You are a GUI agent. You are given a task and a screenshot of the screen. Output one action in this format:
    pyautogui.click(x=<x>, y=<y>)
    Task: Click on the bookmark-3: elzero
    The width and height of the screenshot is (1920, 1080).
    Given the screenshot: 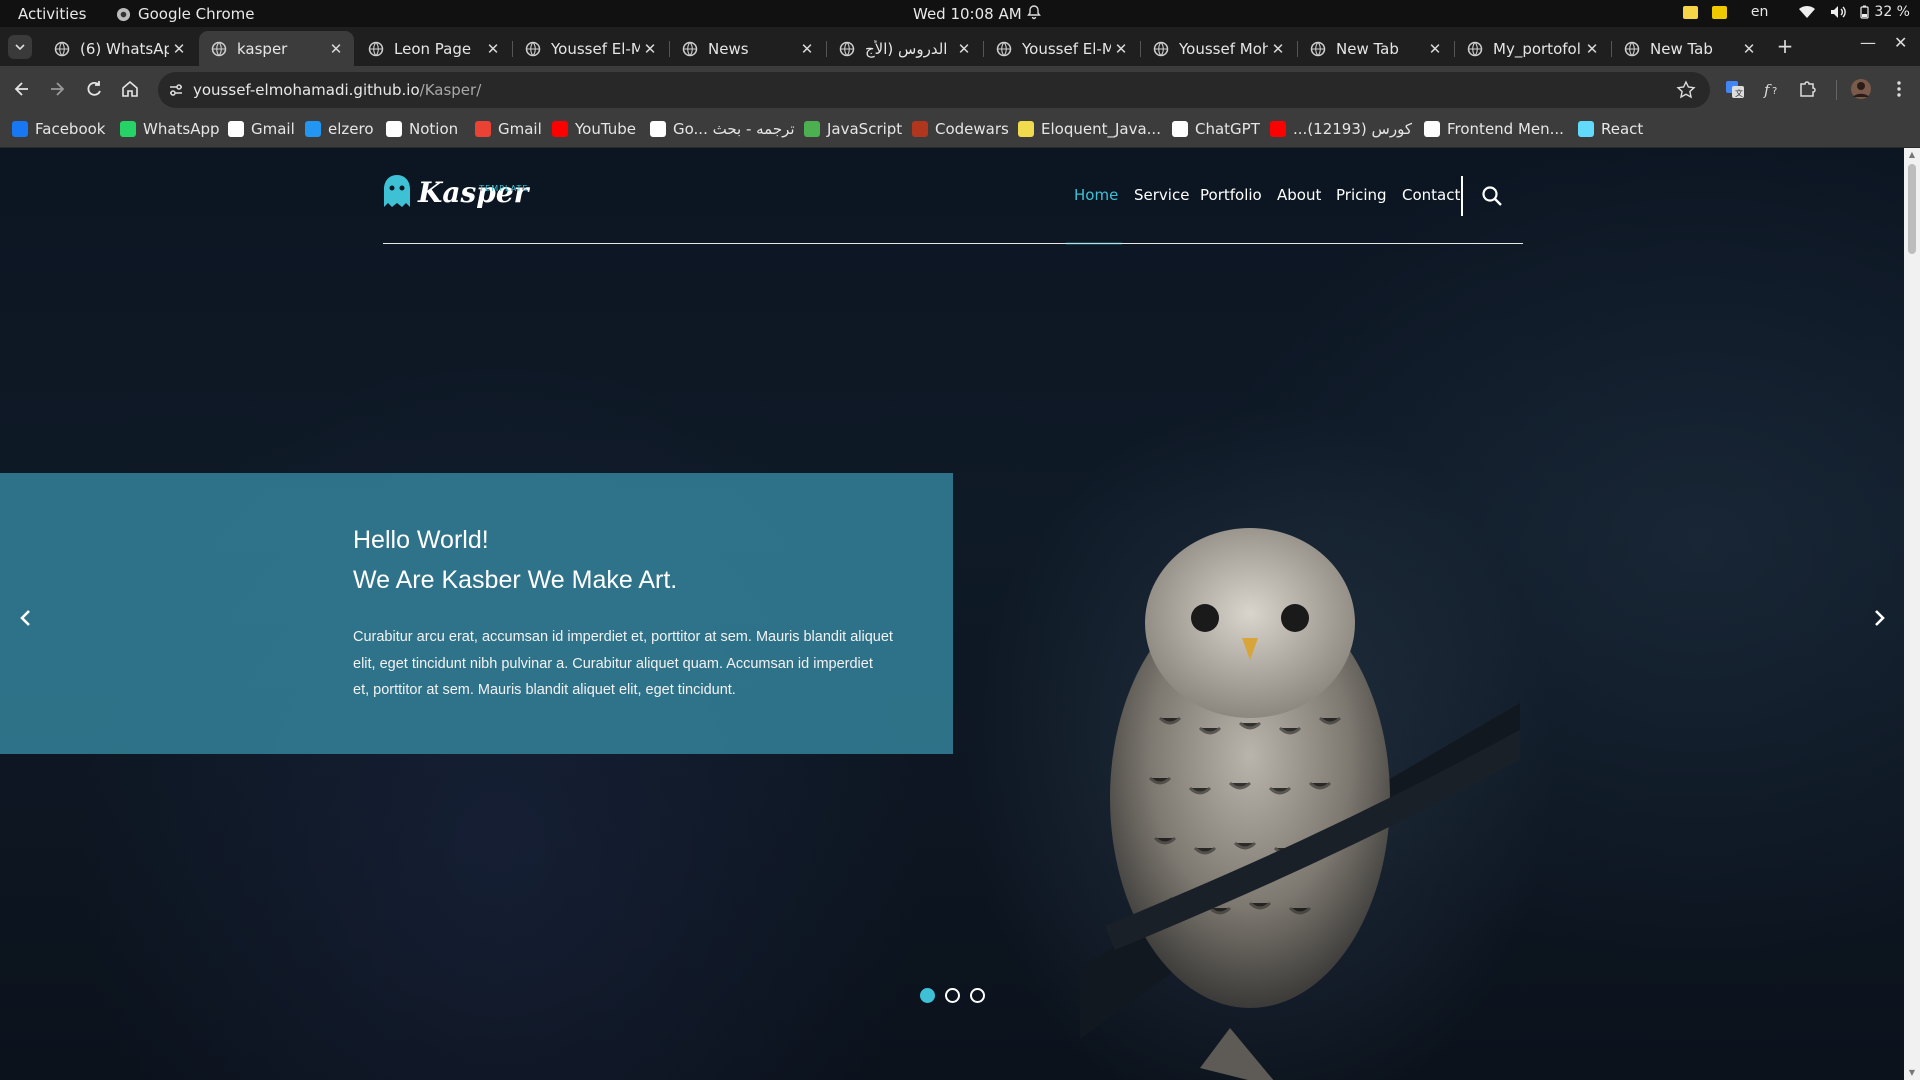 What is the action you would take?
    pyautogui.click(x=339, y=129)
    